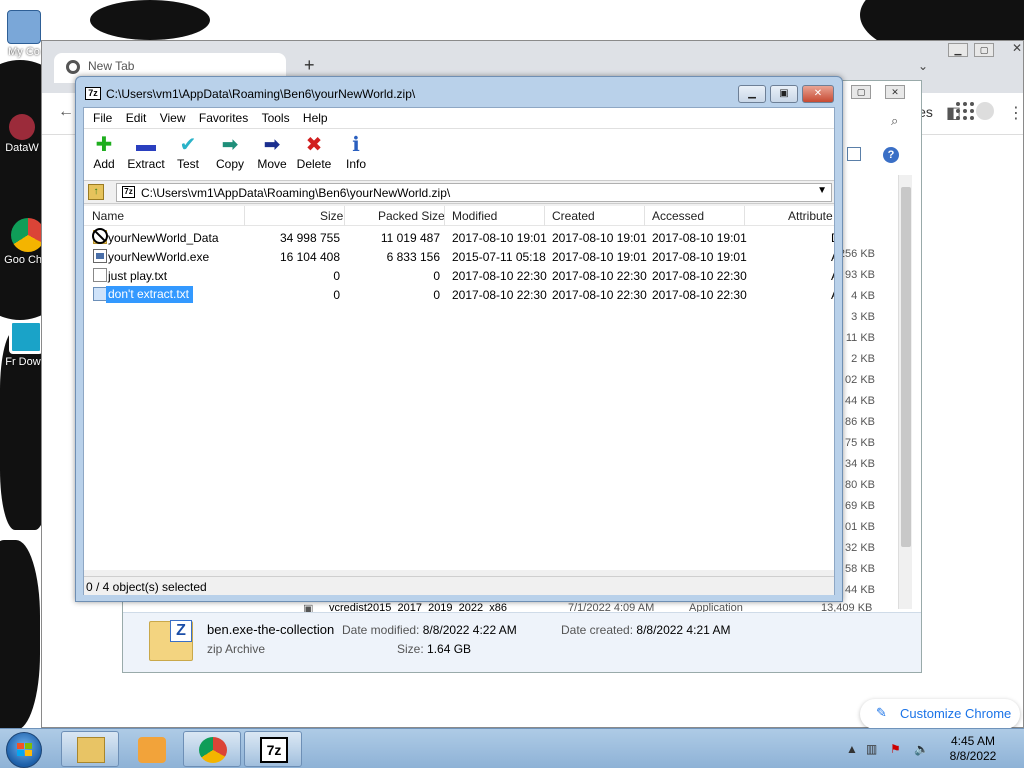  I want to click on column-header-created: Created, so click(573, 216).